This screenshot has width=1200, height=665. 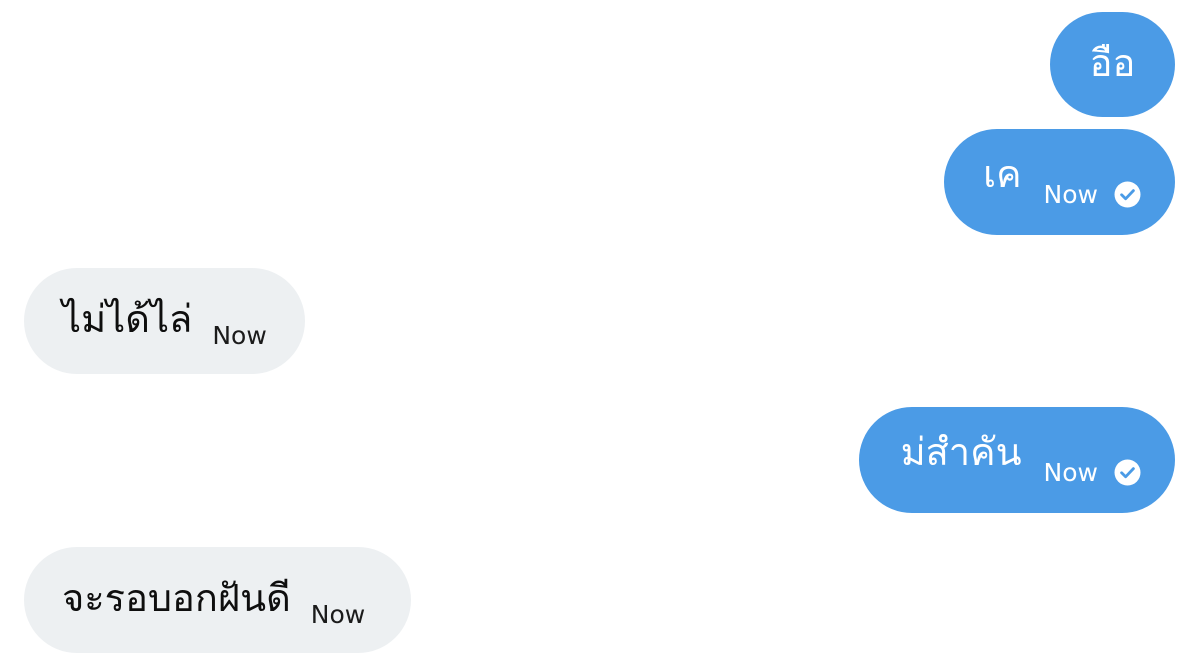 What do you see at coordinates (176, 598) in the screenshot?
I see `message-text: จะรอบอกฝันดี` at bounding box center [176, 598].